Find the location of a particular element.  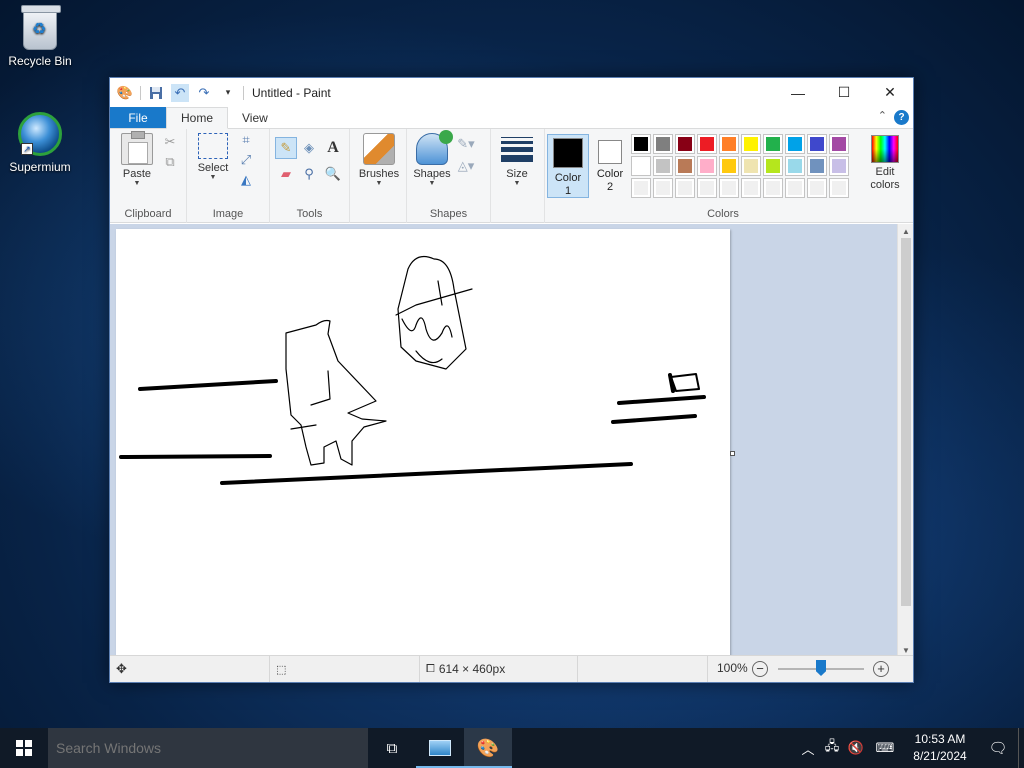

paste-icon is located at coordinates (137, 148).